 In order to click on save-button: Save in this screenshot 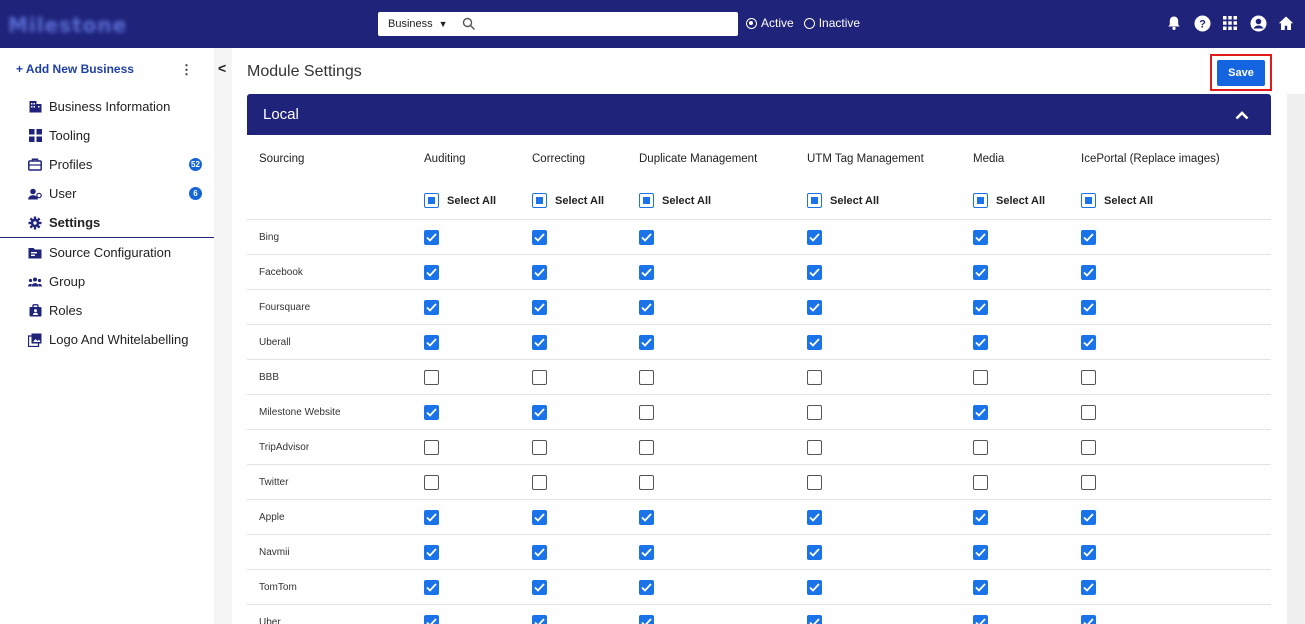, I will do `click(1241, 73)`.